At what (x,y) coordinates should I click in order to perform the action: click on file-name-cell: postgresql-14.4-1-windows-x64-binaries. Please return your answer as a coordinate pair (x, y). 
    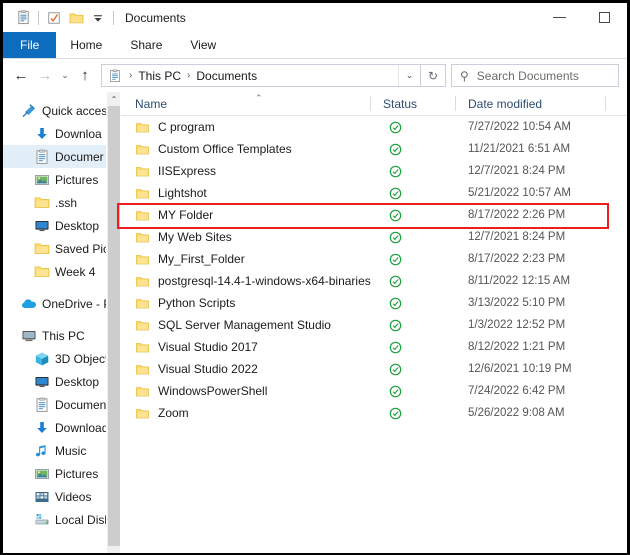
    Looking at the image, I should click on (246, 281).